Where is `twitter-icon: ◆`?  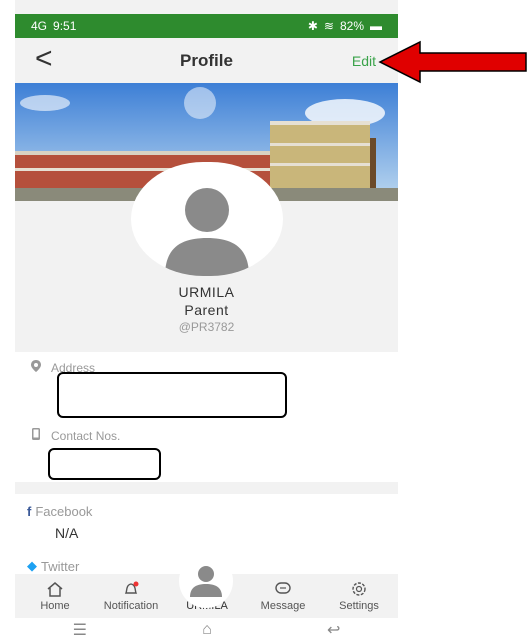
twitter-icon: ◆ is located at coordinates (32, 565).